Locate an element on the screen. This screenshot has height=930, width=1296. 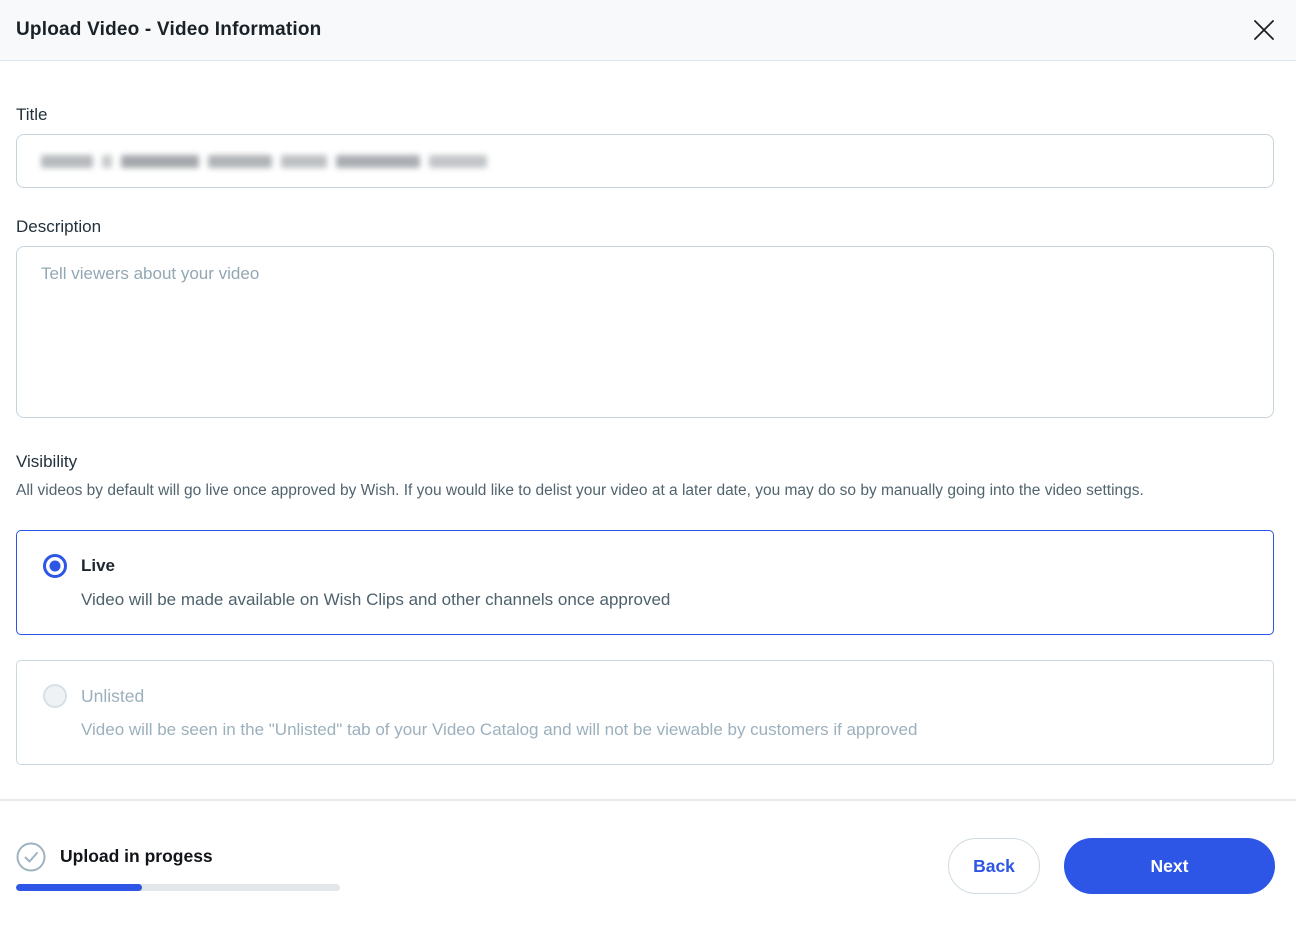
check-circle-icon is located at coordinates (31, 857).